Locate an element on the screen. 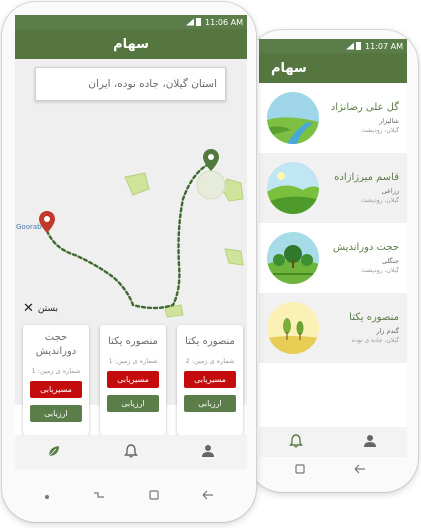 This screenshot has height=528, width=421. search-field: استان گیلان، جاده نوده، ایران is located at coordinates (130, 84).